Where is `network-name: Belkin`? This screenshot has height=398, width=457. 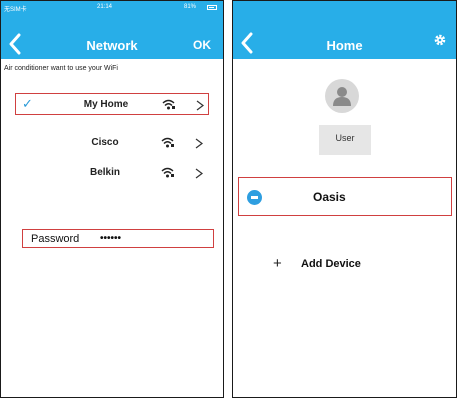
network-name: Belkin is located at coordinates (104, 172).